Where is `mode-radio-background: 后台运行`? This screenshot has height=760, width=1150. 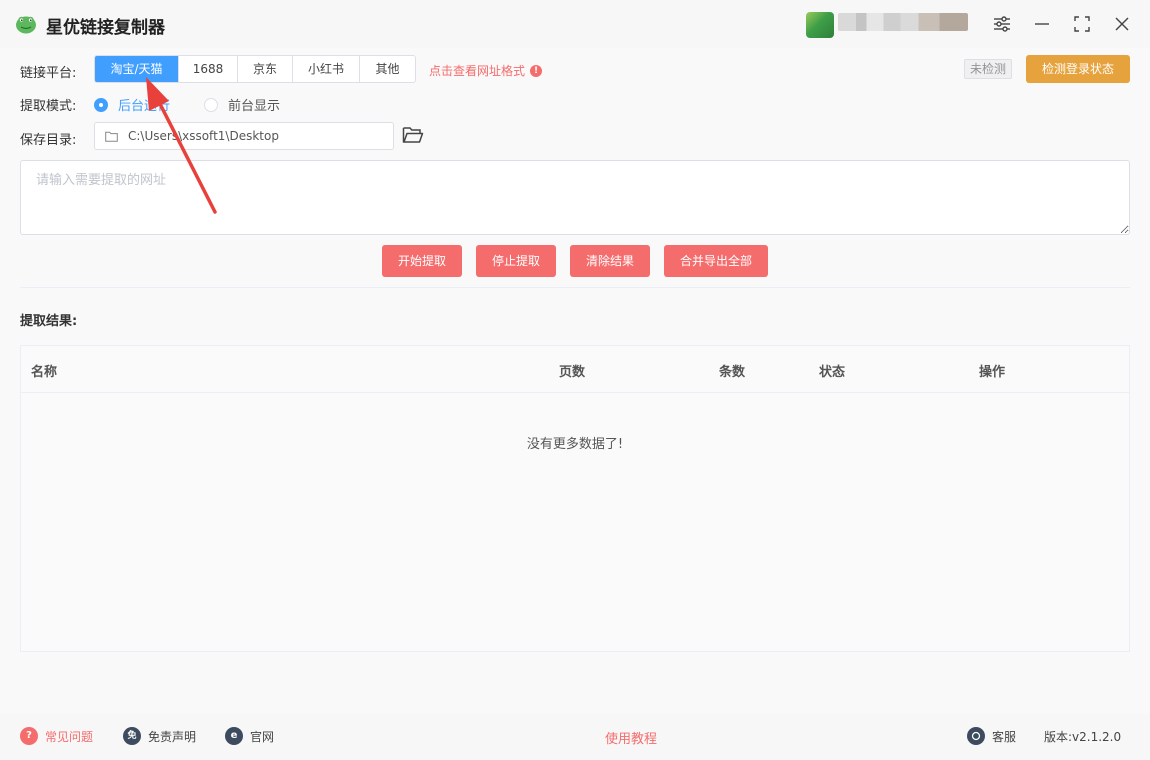
mode-radio-background: 后台运行 is located at coordinates (132, 104).